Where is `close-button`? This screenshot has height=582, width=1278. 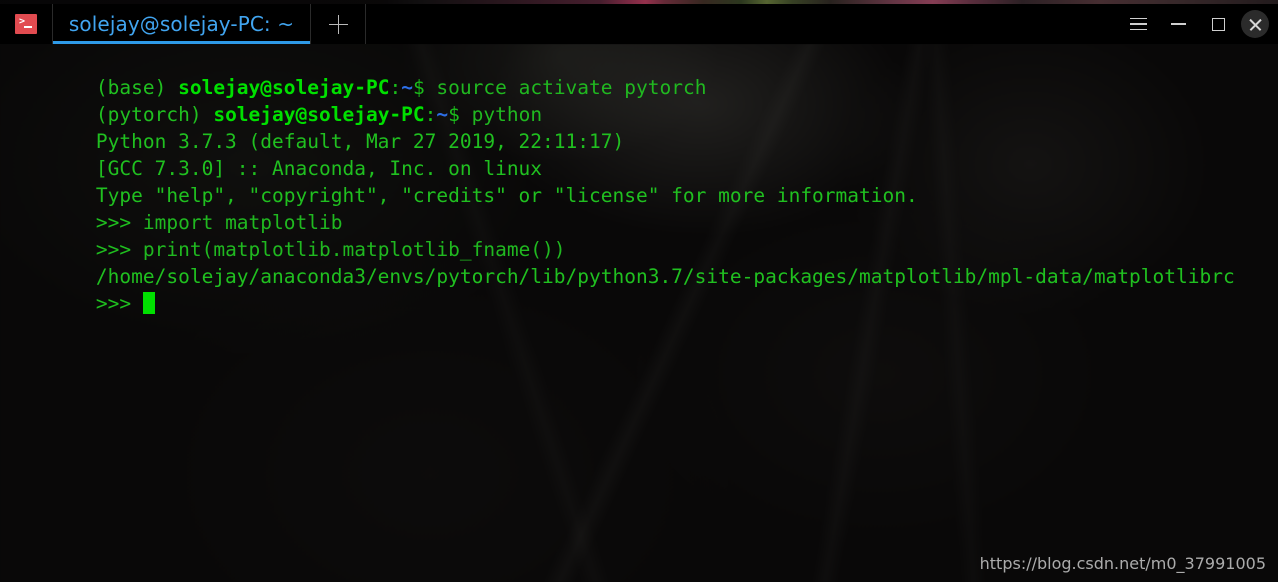
close-button is located at coordinates (1258, 24).